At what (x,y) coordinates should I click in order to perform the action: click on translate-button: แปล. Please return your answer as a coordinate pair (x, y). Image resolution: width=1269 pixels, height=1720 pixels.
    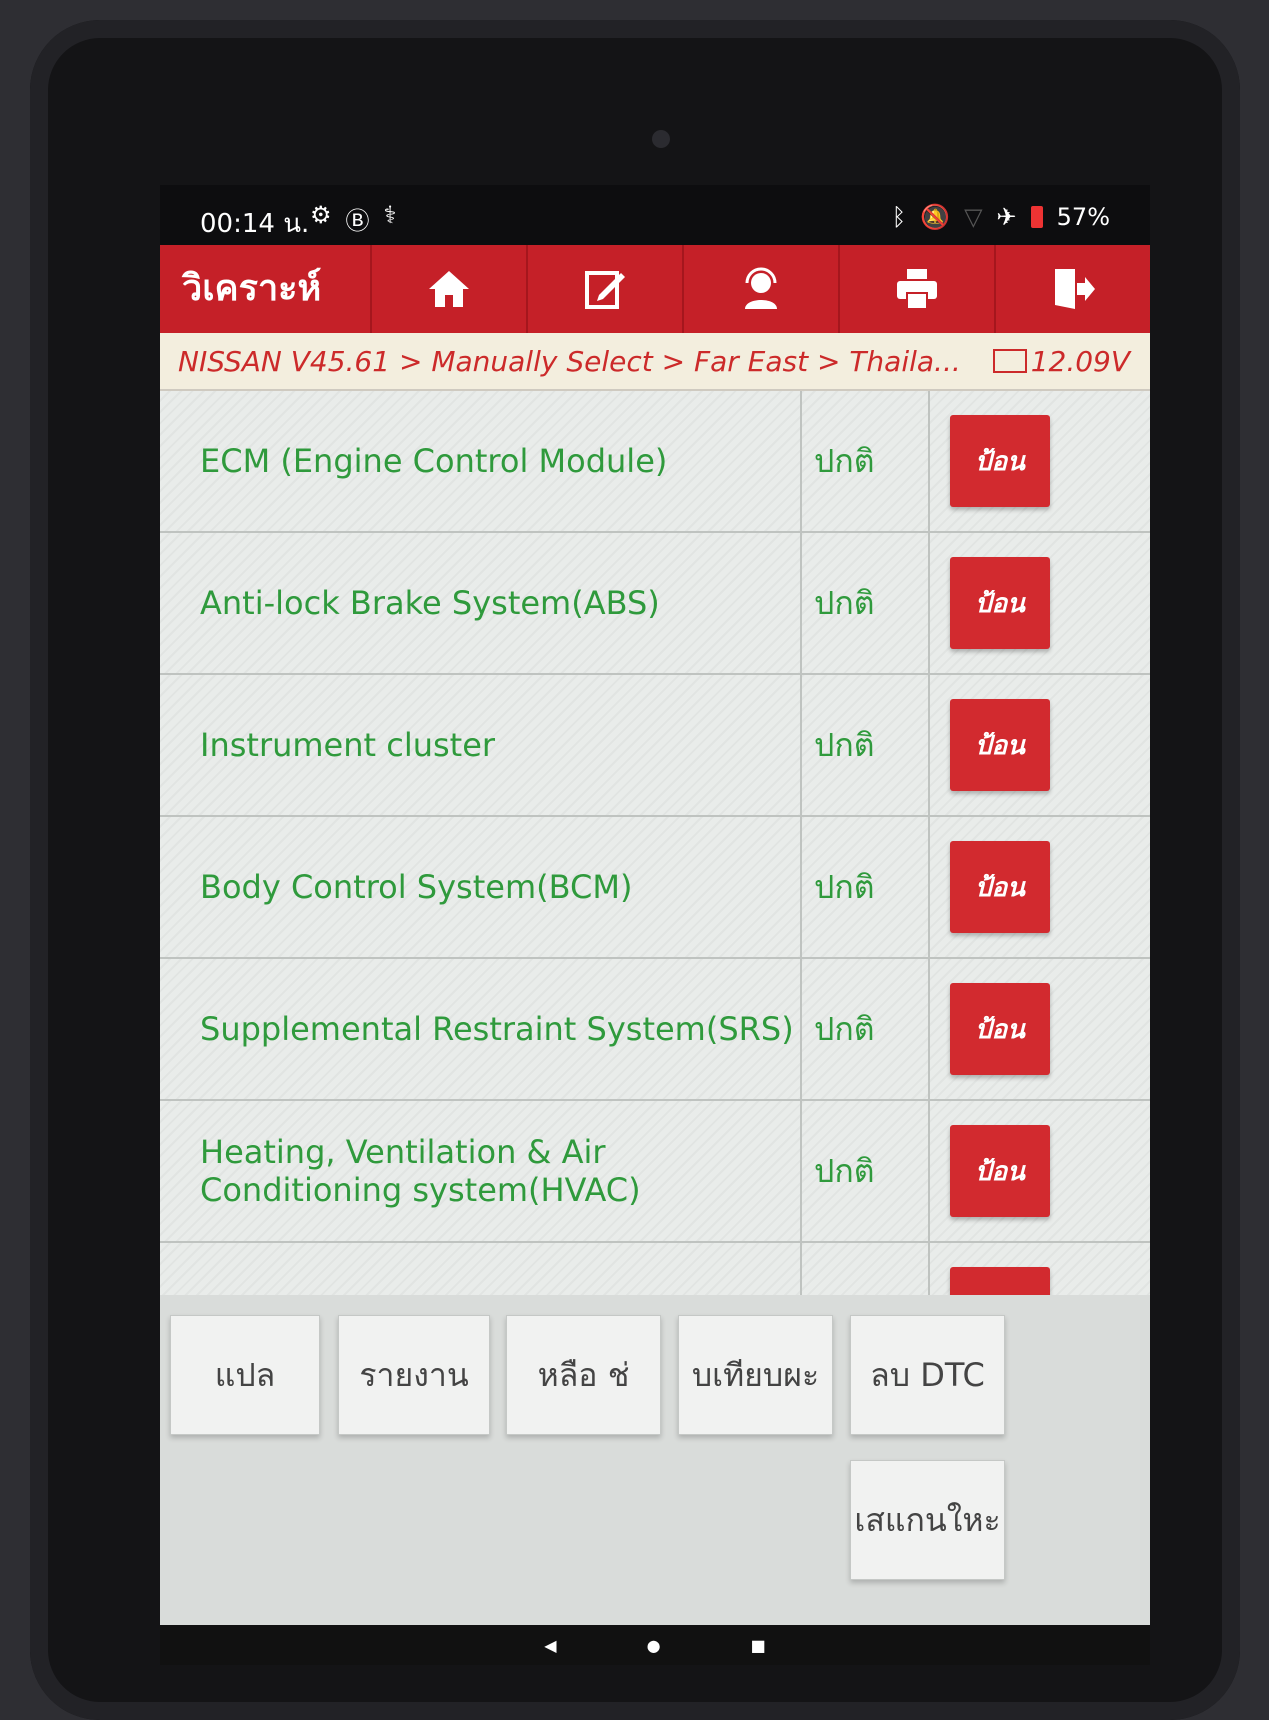
    Looking at the image, I should click on (245, 1375).